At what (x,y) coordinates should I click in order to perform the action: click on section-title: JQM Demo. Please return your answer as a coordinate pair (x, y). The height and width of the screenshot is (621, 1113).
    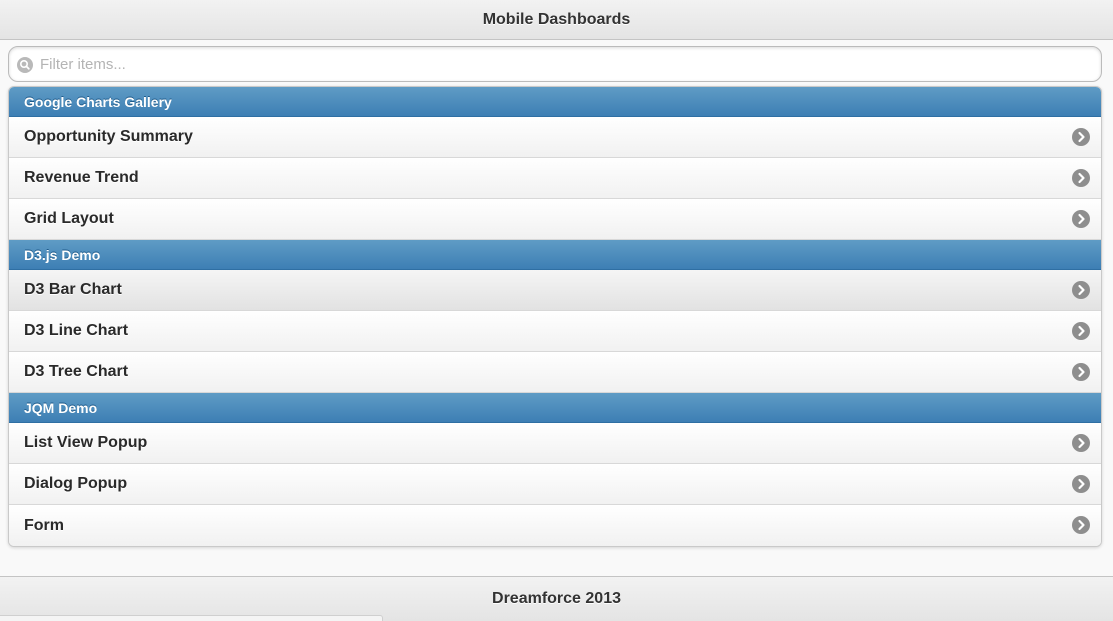
    Looking at the image, I should click on (61, 407).